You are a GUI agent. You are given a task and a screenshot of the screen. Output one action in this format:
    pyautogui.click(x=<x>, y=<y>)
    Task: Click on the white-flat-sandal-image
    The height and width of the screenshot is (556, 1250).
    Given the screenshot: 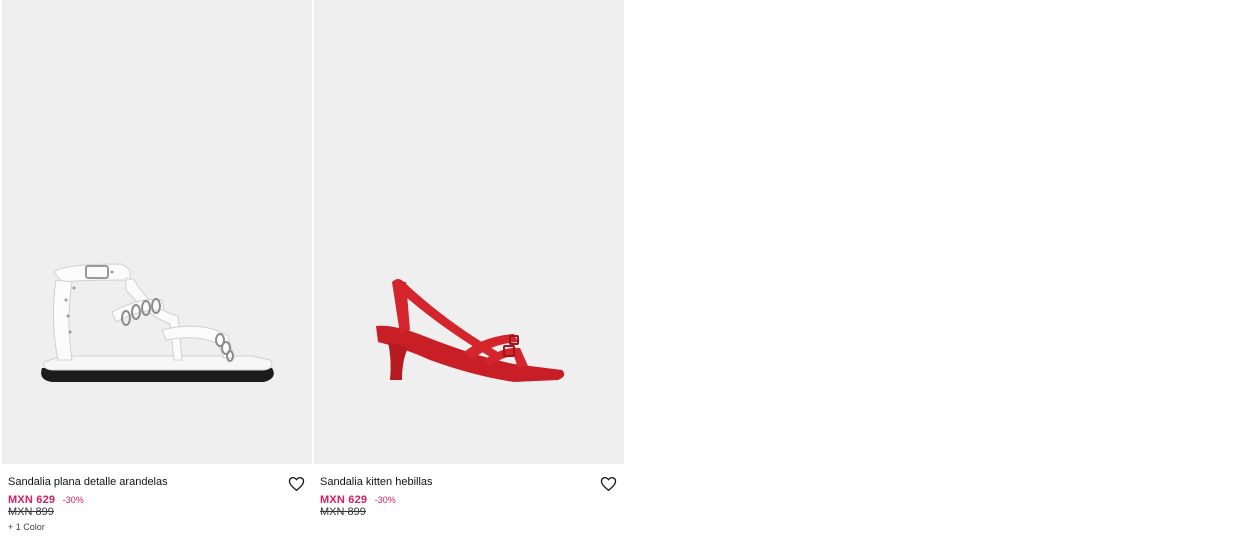 What is the action you would take?
    pyautogui.click(x=157, y=322)
    